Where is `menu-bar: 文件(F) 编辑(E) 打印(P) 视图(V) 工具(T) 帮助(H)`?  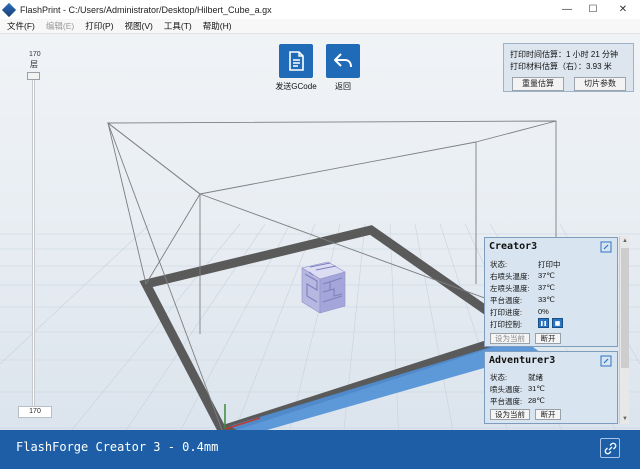
menu-bar: 文件(F) 编辑(E) 打印(P) 视图(V) 工具(T) 帮助(H) is located at coordinates (320, 26).